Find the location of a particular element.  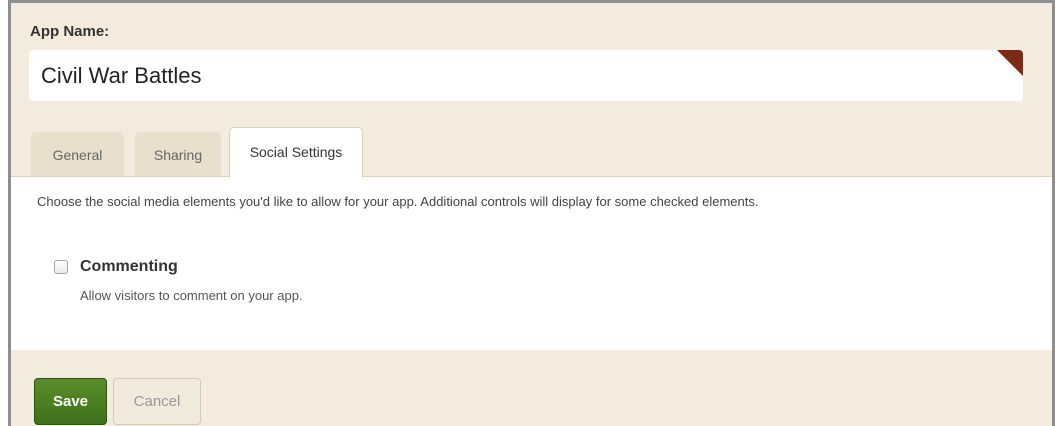

corner-flag-icon is located at coordinates (1010, 63).